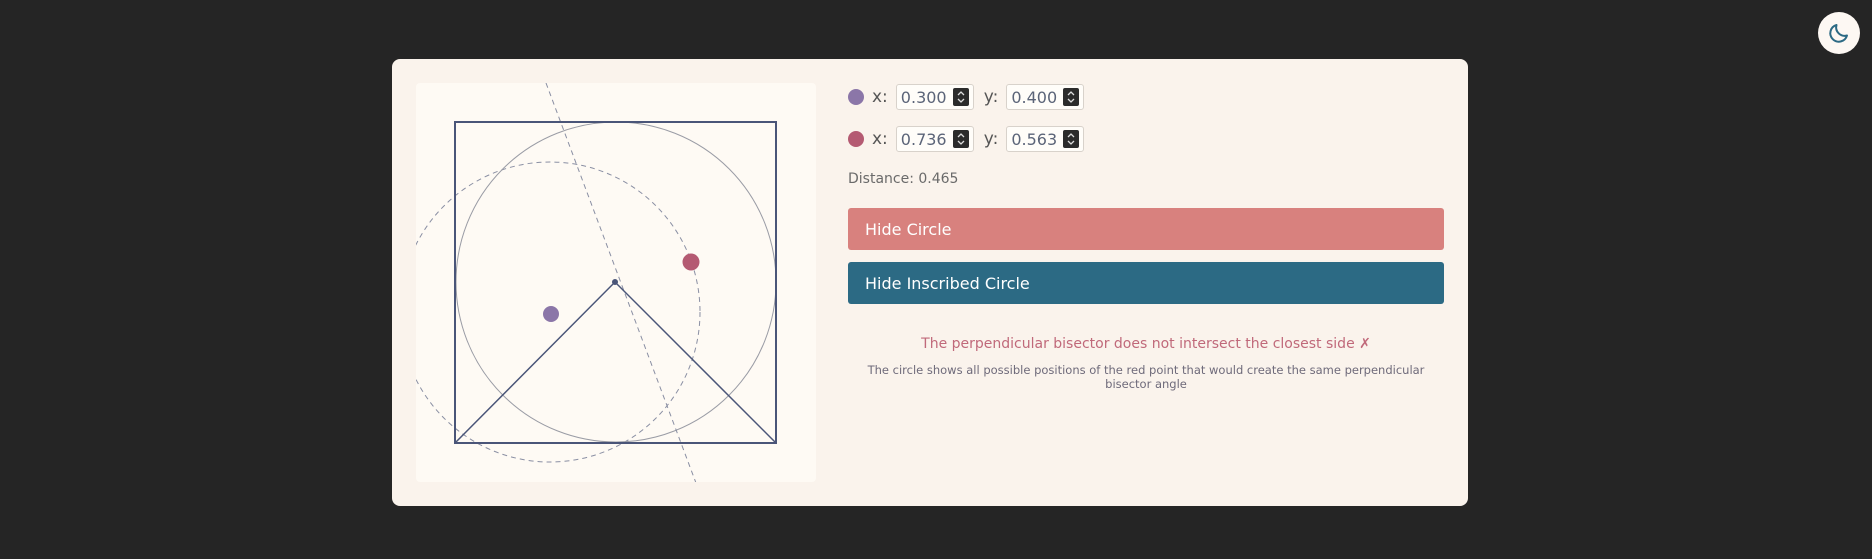 The image size is (1872, 559). Describe the element at coordinates (903, 179) in the screenshot. I see `distance-readout: Distance: 0.465` at that location.